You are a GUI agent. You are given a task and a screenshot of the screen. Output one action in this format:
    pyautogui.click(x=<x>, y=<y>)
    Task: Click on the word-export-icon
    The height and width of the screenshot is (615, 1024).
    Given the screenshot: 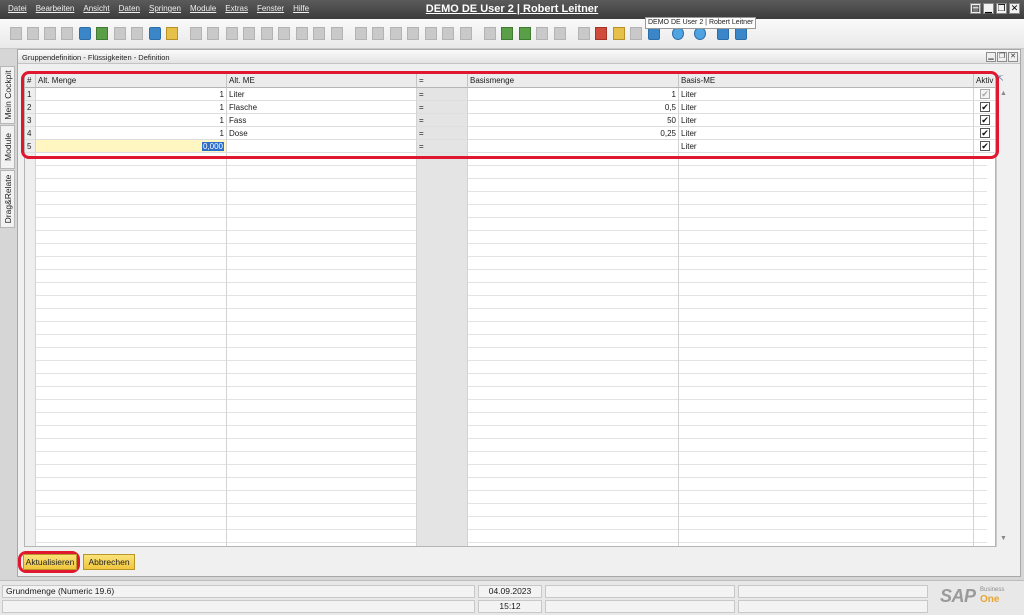 What is the action you would take?
    pyautogui.click(x=137, y=33)
    